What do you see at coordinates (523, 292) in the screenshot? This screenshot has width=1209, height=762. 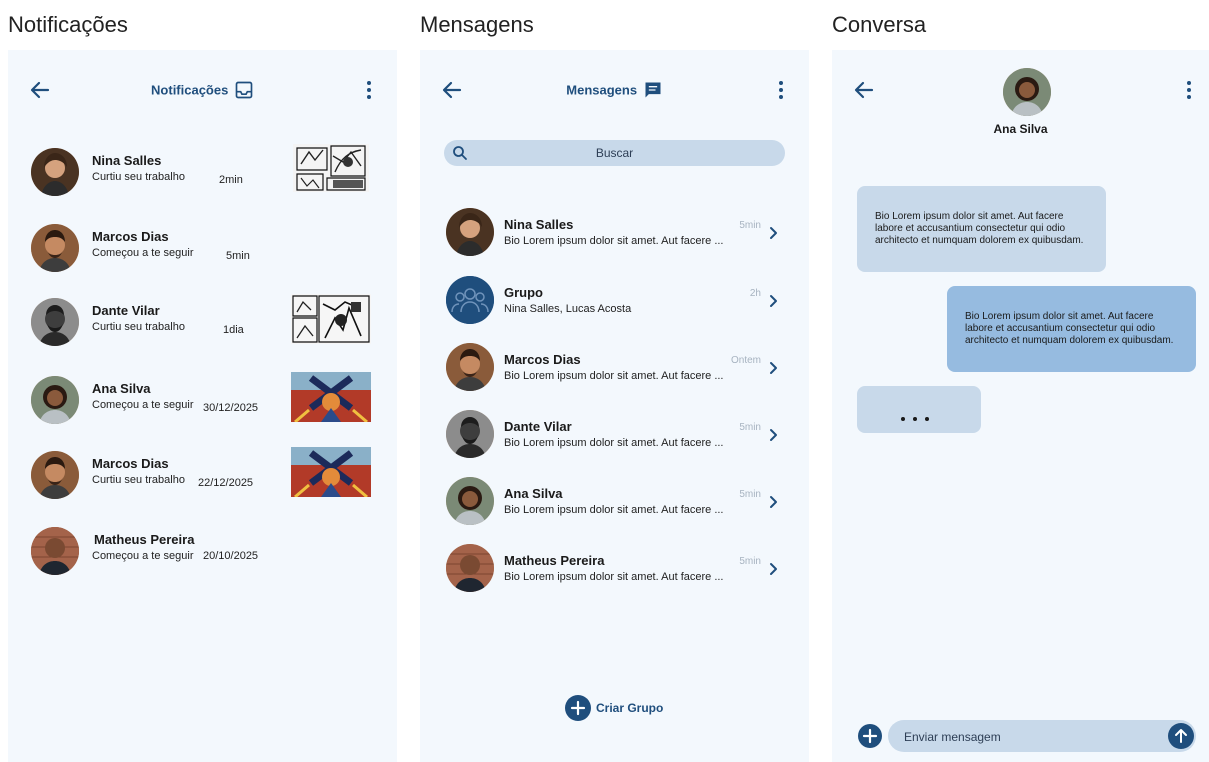 I see `conversation-name: Grupo` at bounding box center [523, 292].